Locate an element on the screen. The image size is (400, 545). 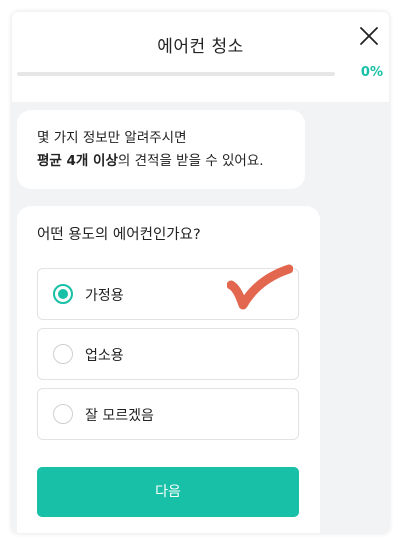
progress-bar is located at coordinates (176, 74).